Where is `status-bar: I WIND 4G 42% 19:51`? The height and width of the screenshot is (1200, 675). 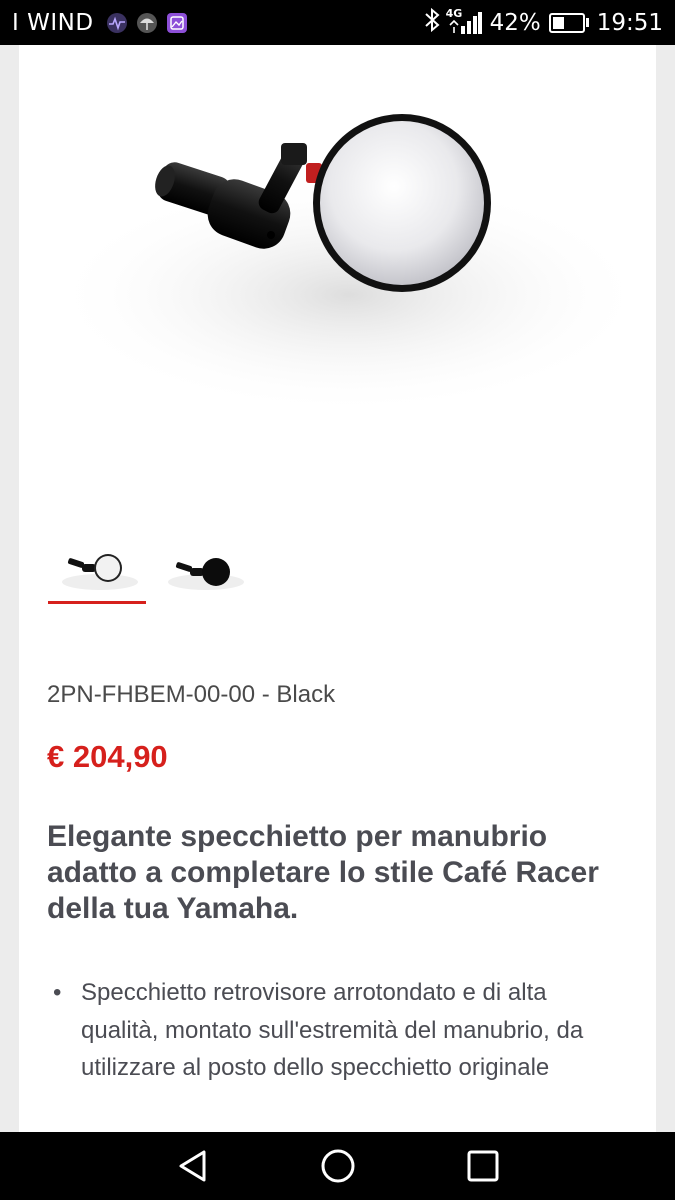 status-bar: I WIND 4G 42% 19:51 is located at coordinates (337, 22).